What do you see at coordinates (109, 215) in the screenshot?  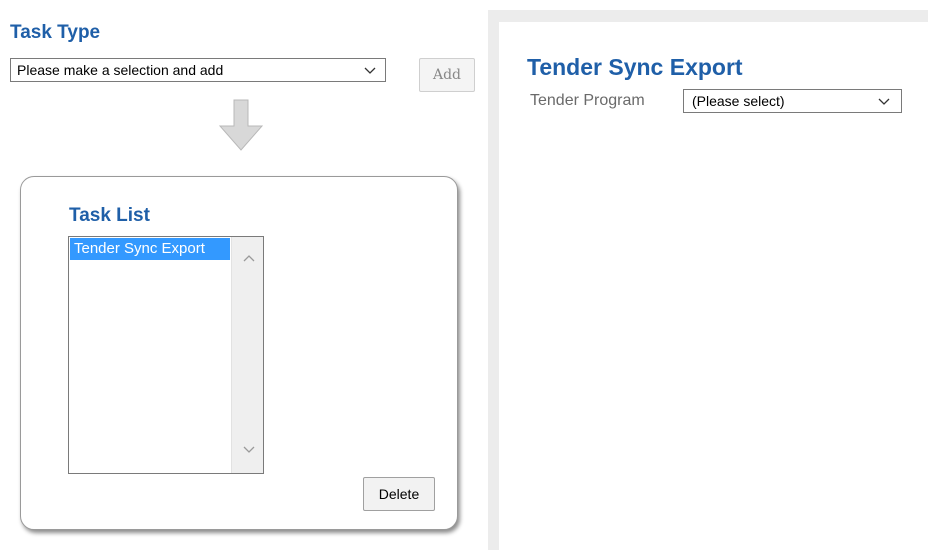 I see `task-list-heading: Task List` at bounding box center [109, 215].